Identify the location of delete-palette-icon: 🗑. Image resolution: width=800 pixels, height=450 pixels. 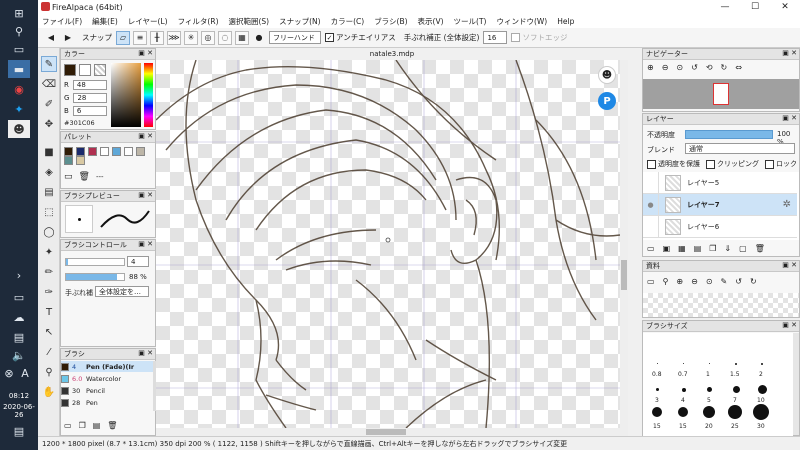
(84, 177).